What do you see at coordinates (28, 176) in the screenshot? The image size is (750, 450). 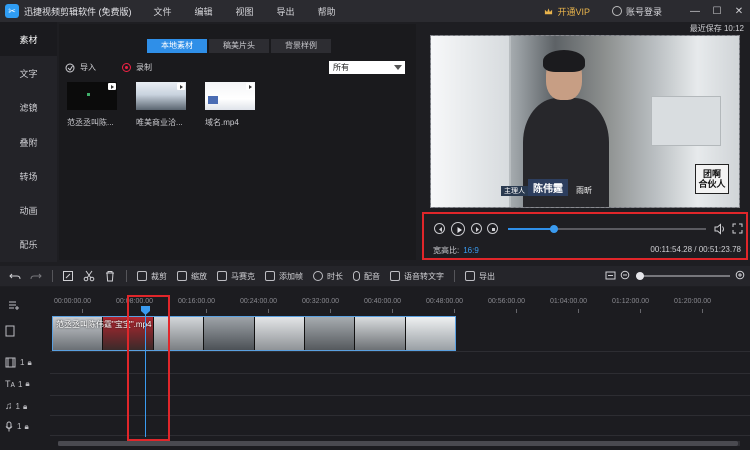 I see `sidebar-item-transitions: 转场` at bounding box center [28, 176].